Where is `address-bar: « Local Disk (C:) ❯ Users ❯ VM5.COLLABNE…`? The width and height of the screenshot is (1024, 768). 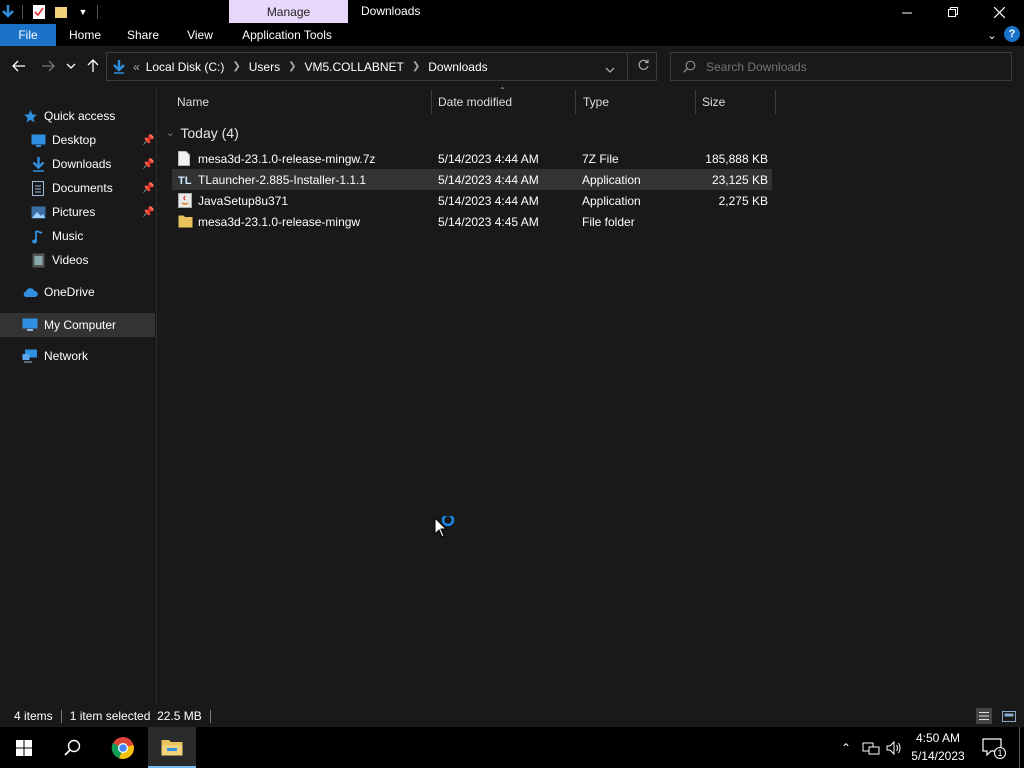 address-bar: « Local Disk (C:) ❯ Users ❯ VM5.COLLABNE… is located at coordinates (381, 66).